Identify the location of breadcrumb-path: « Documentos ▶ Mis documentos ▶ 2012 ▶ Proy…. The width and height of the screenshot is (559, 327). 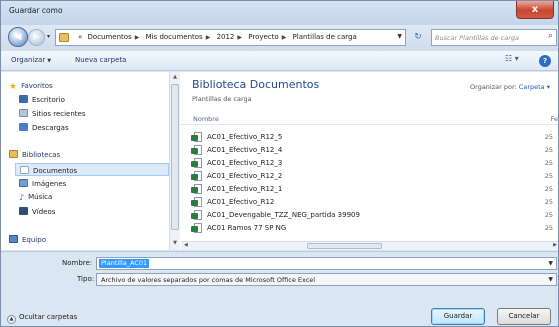
(219, 37).